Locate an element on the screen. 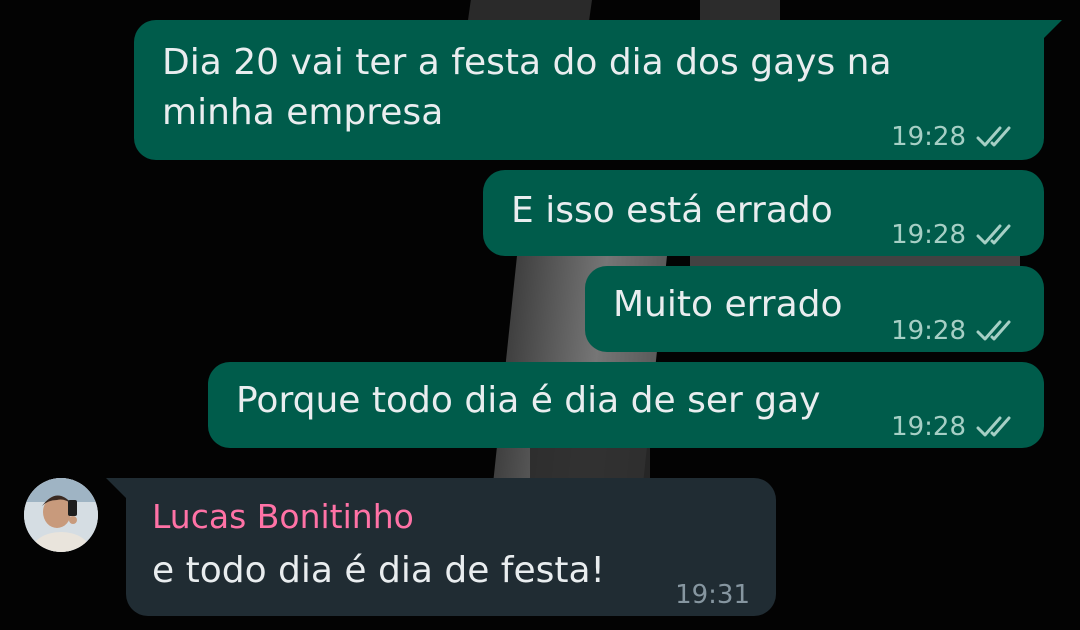  profile-photo is located at coordinates (61, 515).